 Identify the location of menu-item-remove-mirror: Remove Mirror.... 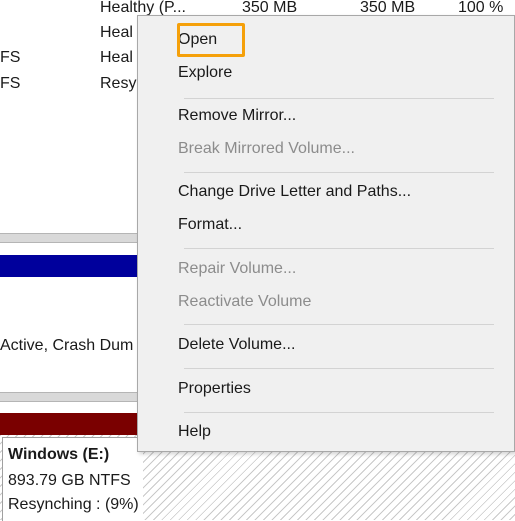
(237, 116).